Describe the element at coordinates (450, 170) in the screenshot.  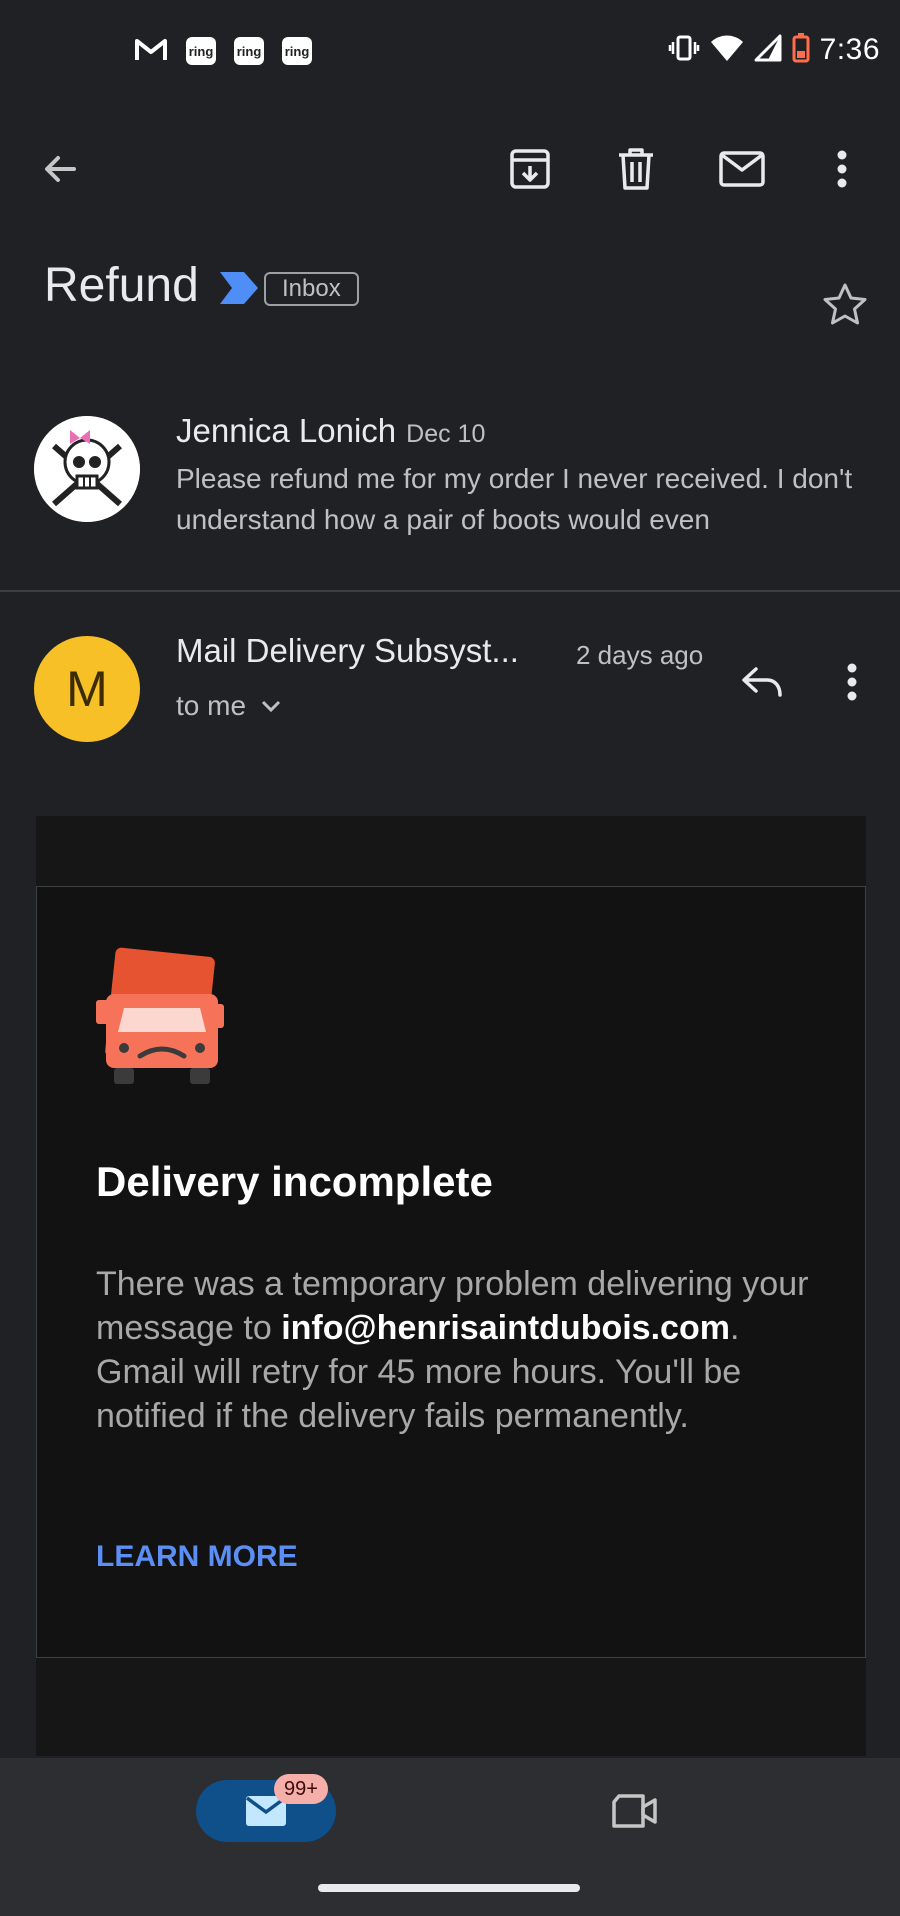
I see `top-toolbar` at that location.